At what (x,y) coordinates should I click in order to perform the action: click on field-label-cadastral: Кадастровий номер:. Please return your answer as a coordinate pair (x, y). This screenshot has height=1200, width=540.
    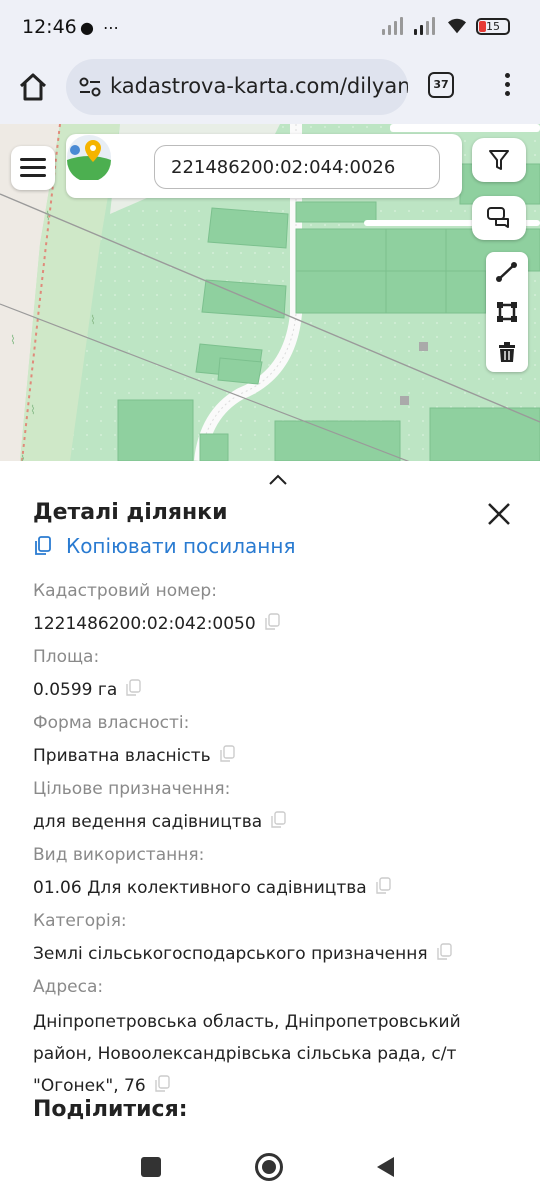
    Looking at the image, I should click on (125, 591).